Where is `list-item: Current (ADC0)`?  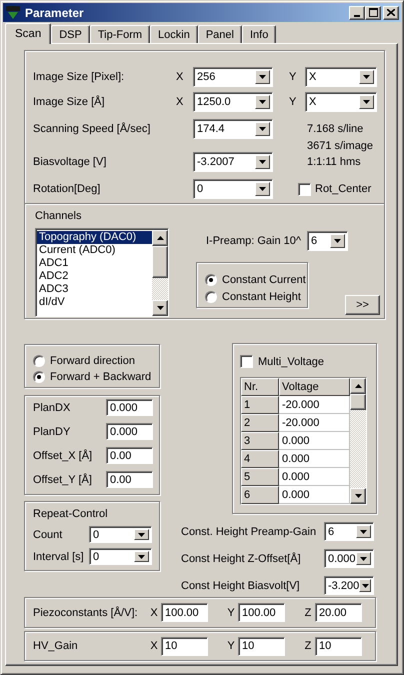
list-item: Current (ADC0) is located at coordinates (94, 250).